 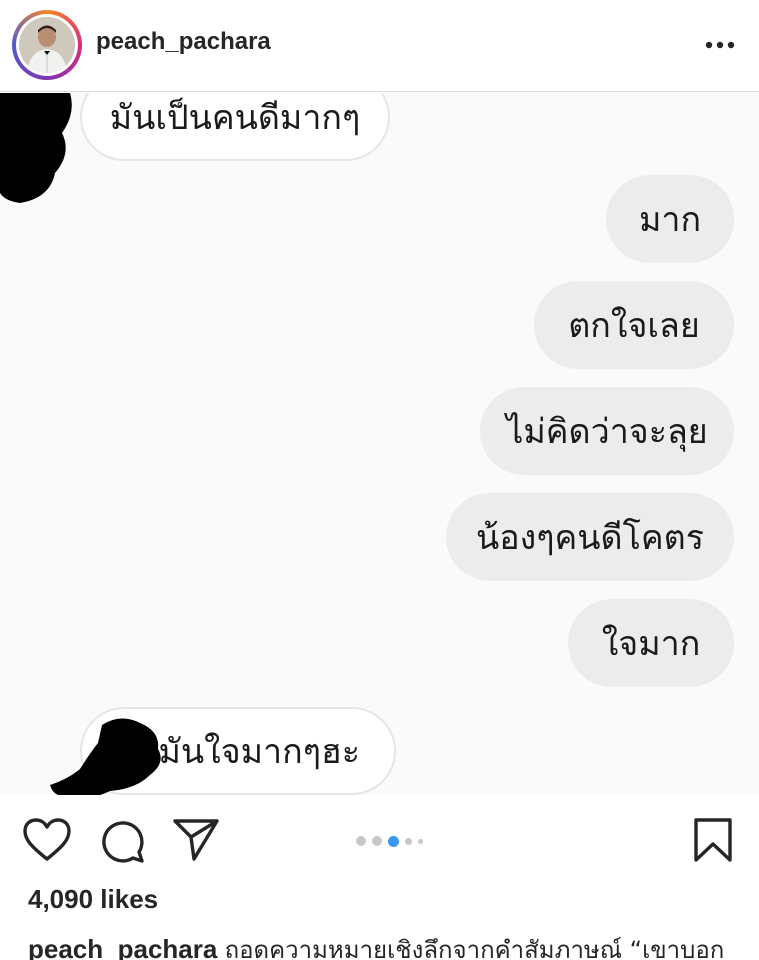 I want to click on chat-bubble-outgoing: ตกใจเลย, so click(x=634, y=325).